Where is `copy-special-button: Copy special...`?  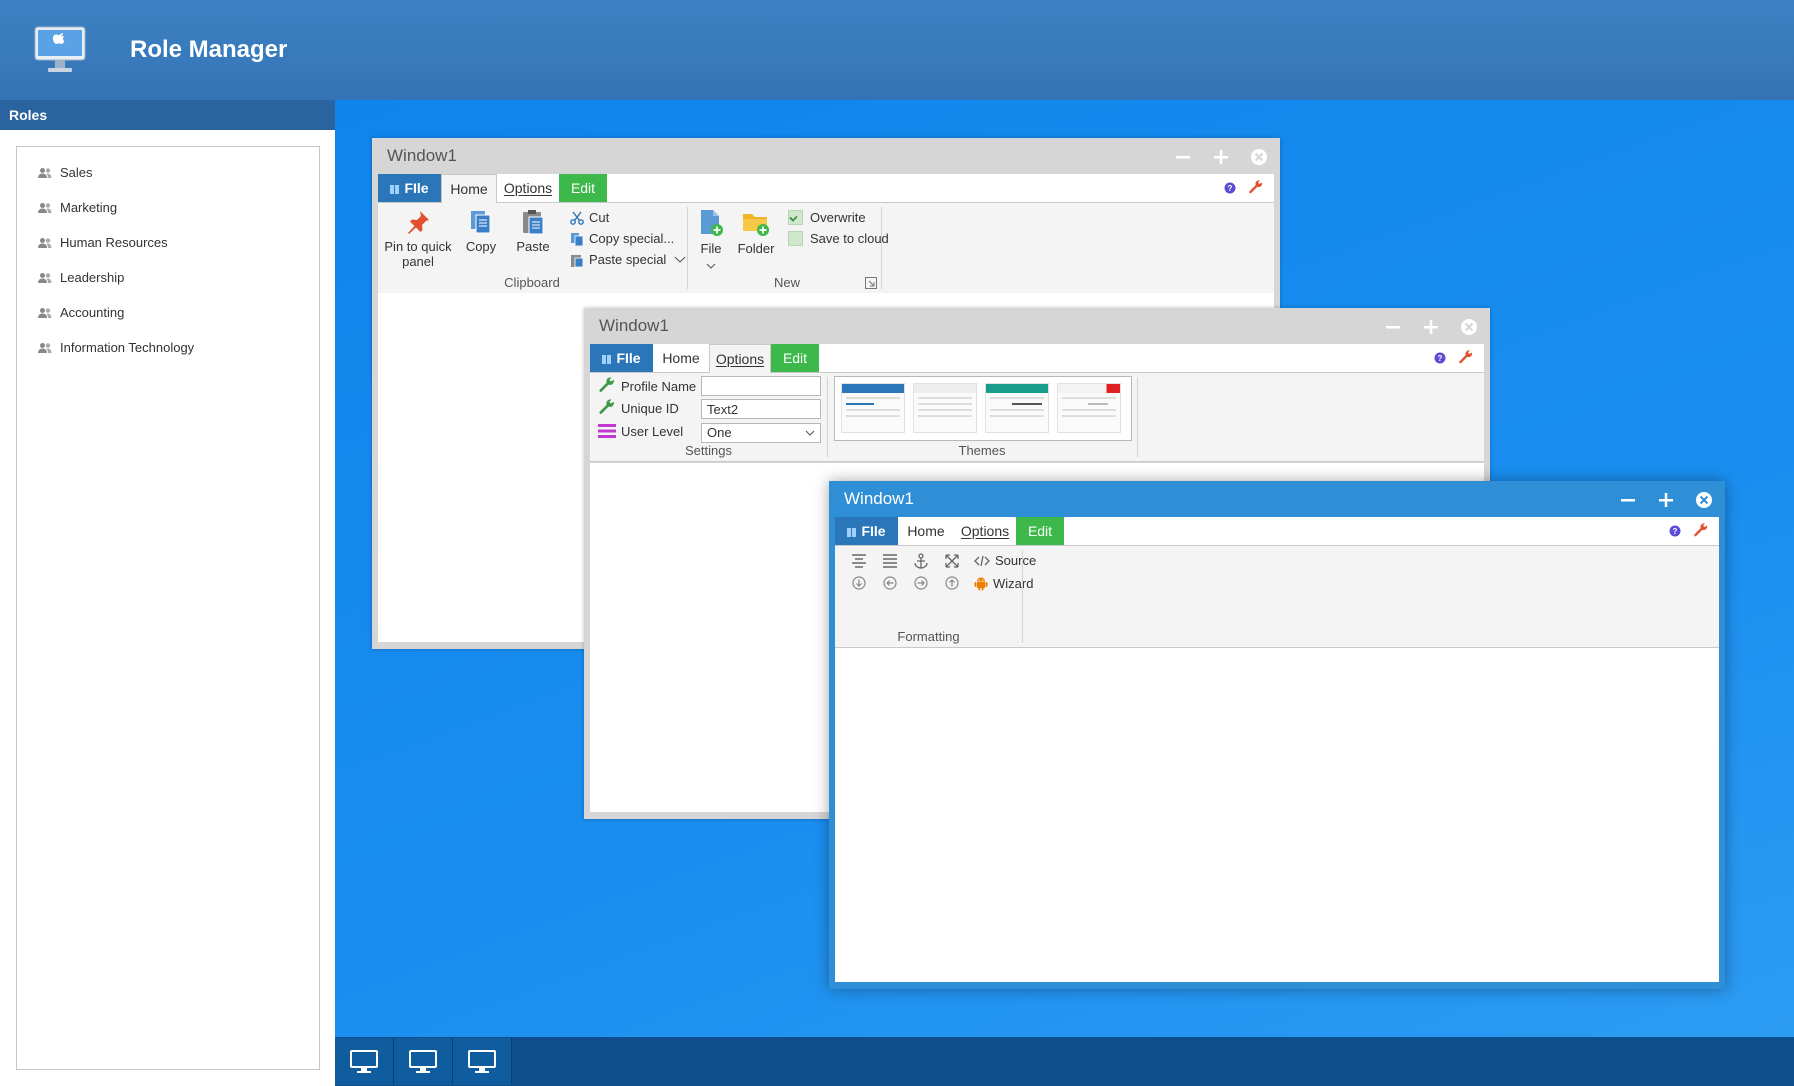 copy-special-button: Copy special... is located at coordinates (622, 238).